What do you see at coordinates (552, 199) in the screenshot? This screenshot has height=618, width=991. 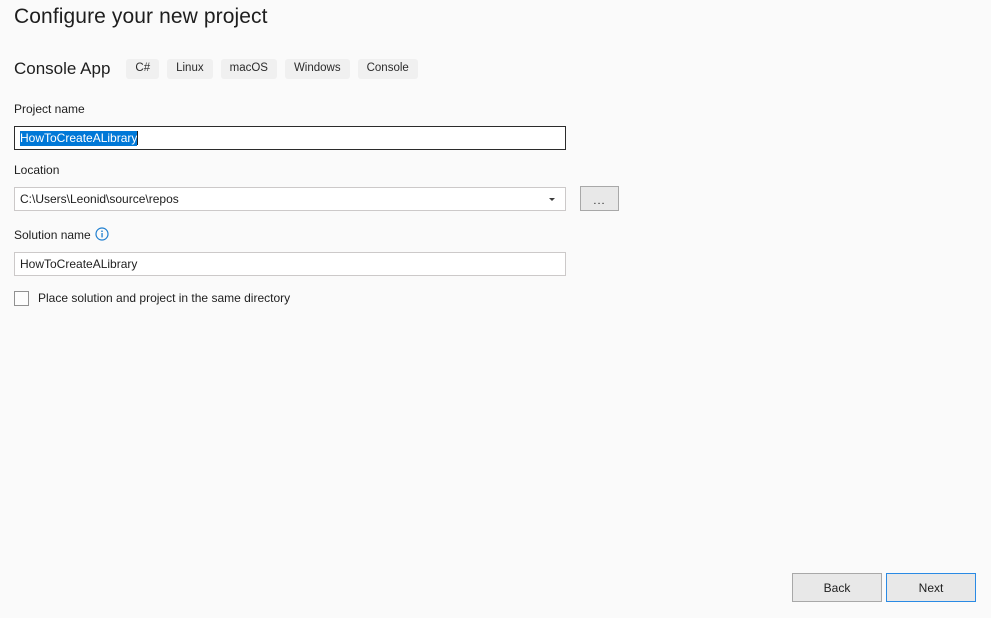 I see `chevron-down-icon` at bounding box center [552, 199].